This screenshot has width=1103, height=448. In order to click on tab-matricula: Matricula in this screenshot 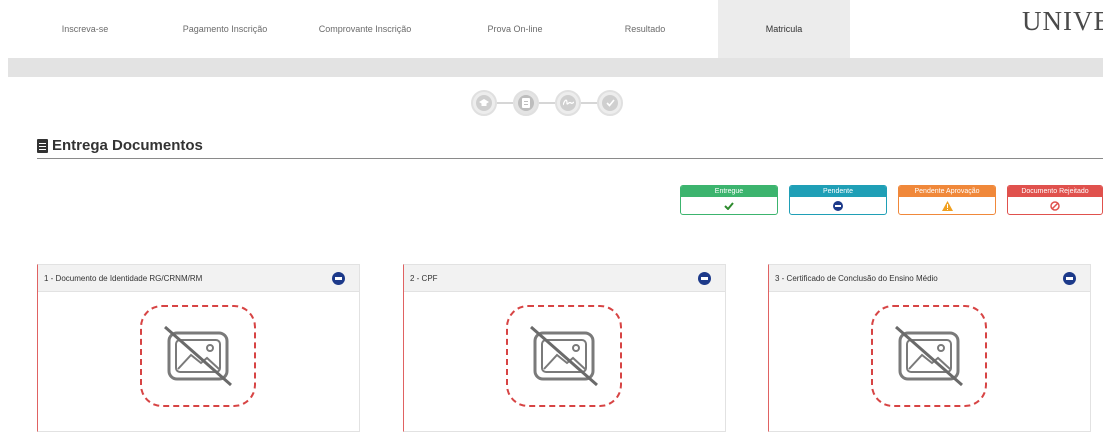, I will do `click(784, 29)`.